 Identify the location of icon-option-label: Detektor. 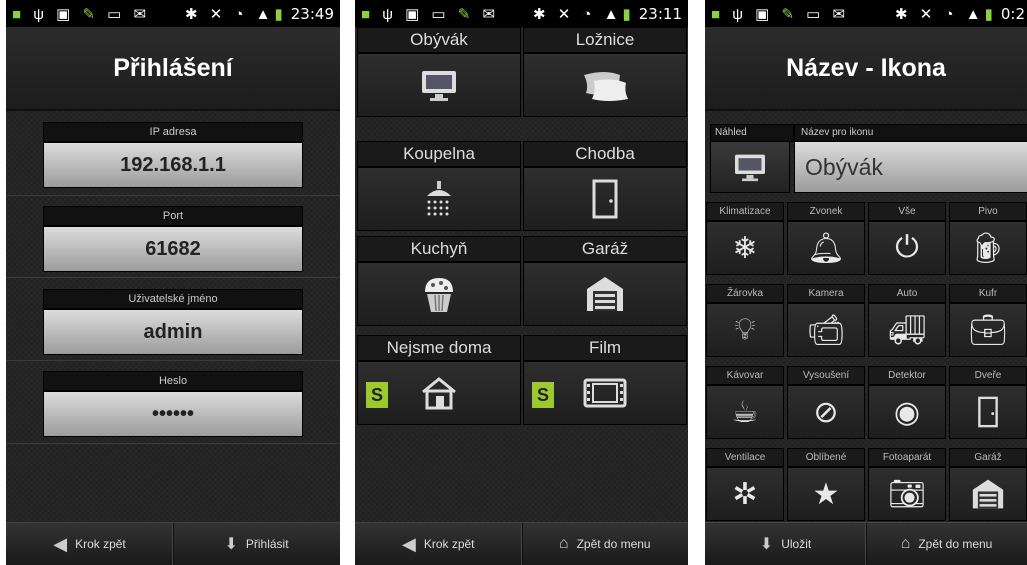
(907, 375).